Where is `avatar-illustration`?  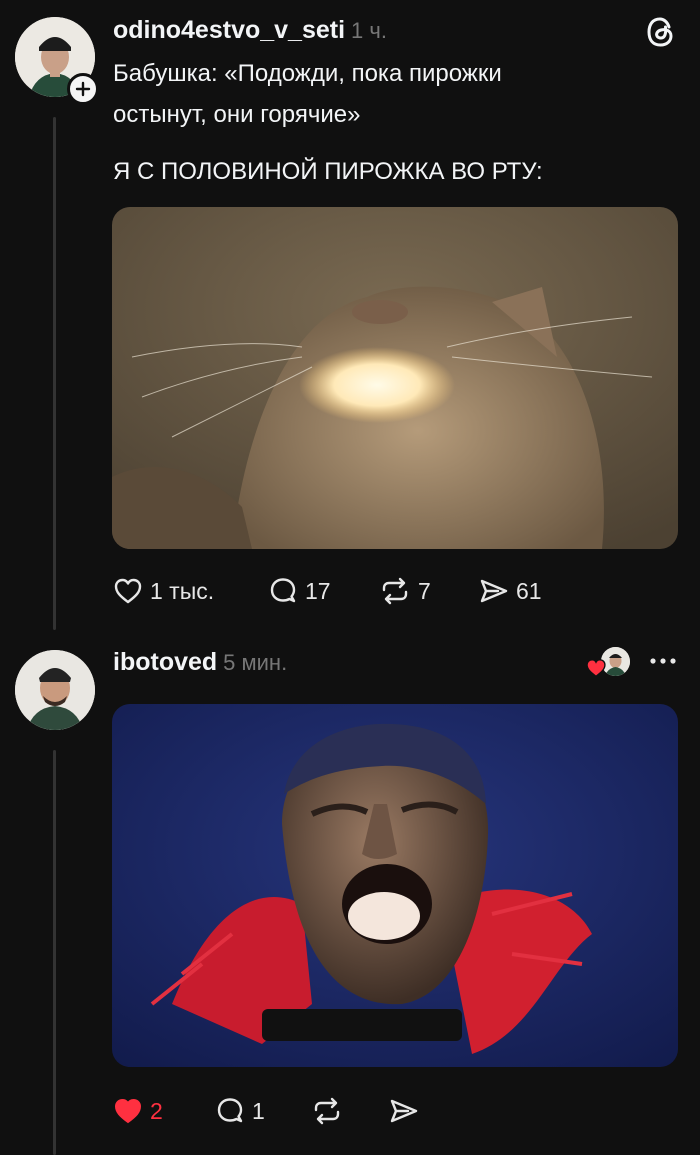 avatar-illustration is located at coordinates (55, 690).